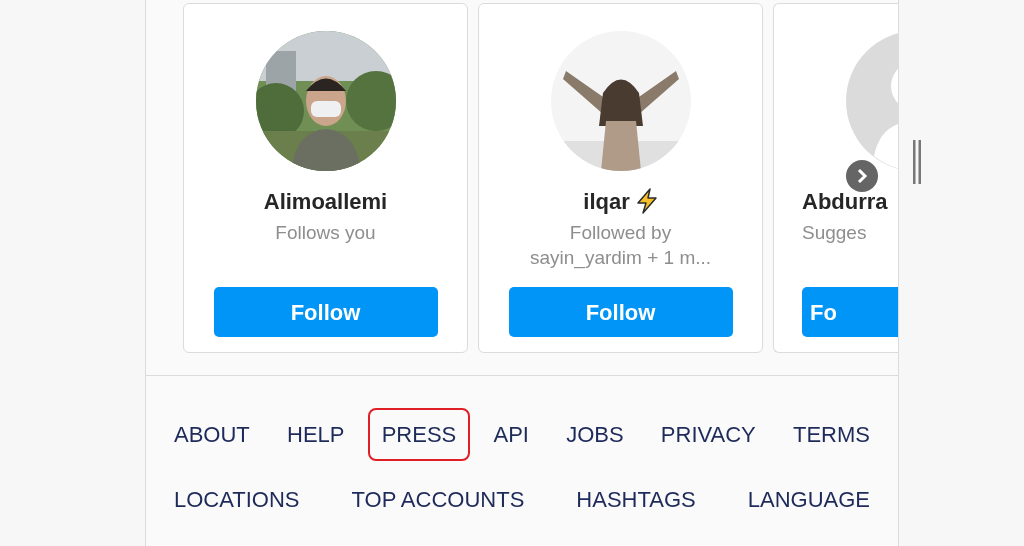 The image size is (1024, 546). I want to click on footer-link: ABOUT, so click(212, 434).